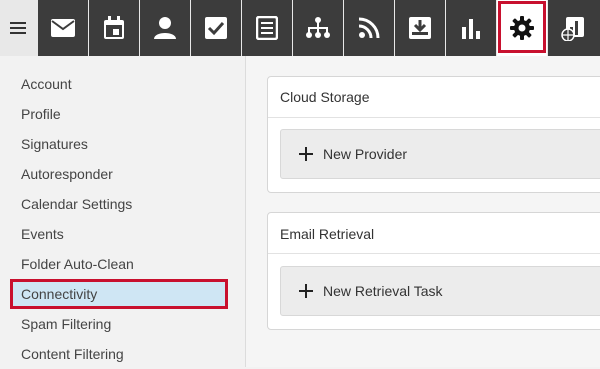  Describe the element at coordinates (54, 144) in the screenshot. I see `sidebar-item-signatures: Signatures` at that location.